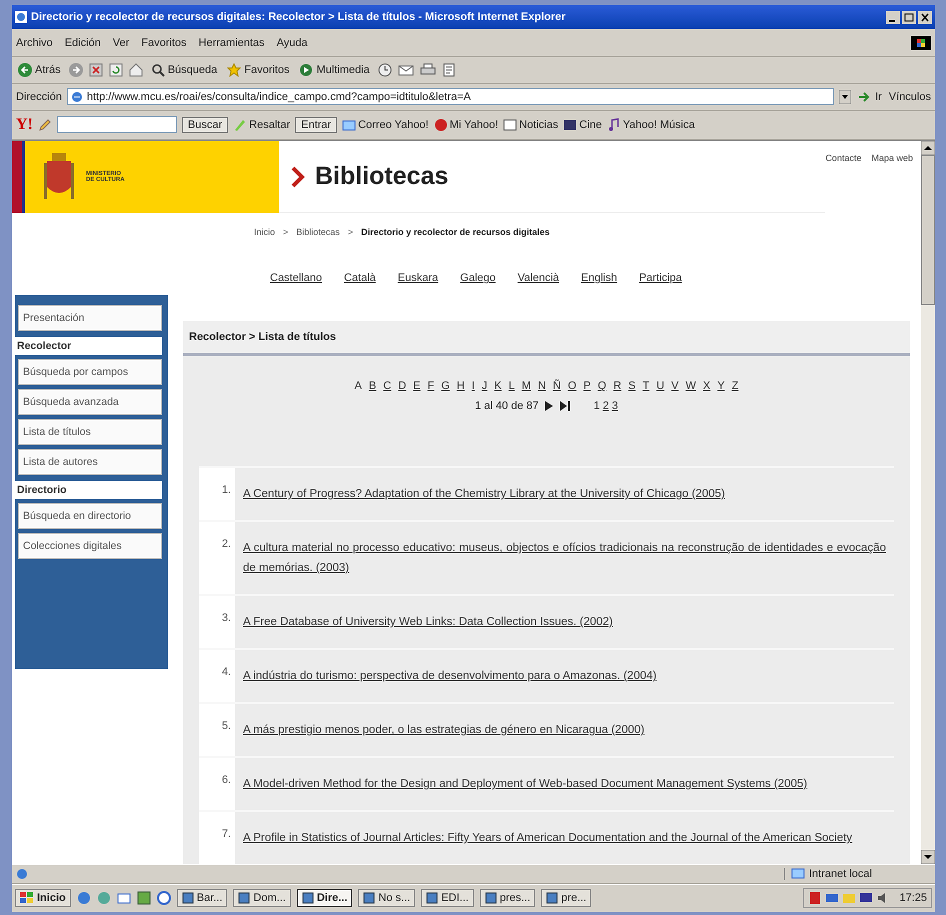 The width and height of the screenshot is (946, 915). What do you see at coordinates (870, 97) in the screenshot?
I see `go-button: Ir` at bounding box center [870, 97].